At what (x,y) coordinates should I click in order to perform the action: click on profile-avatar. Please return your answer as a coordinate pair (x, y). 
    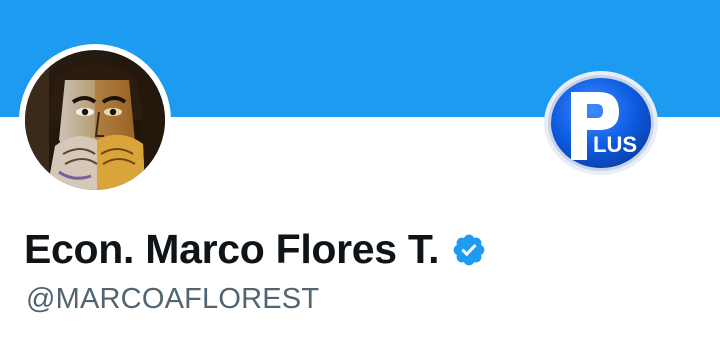
    Looking at the image, I should click on (95, 120).